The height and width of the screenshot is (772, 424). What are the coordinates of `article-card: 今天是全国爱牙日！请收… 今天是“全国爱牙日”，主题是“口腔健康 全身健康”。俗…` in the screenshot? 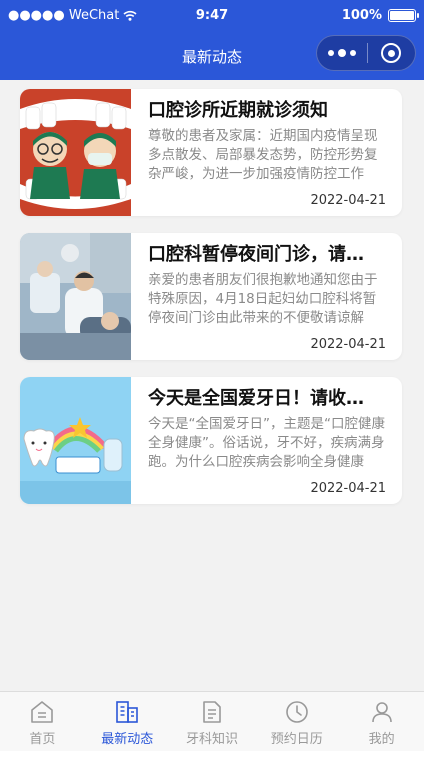 It's located at (211, 440).